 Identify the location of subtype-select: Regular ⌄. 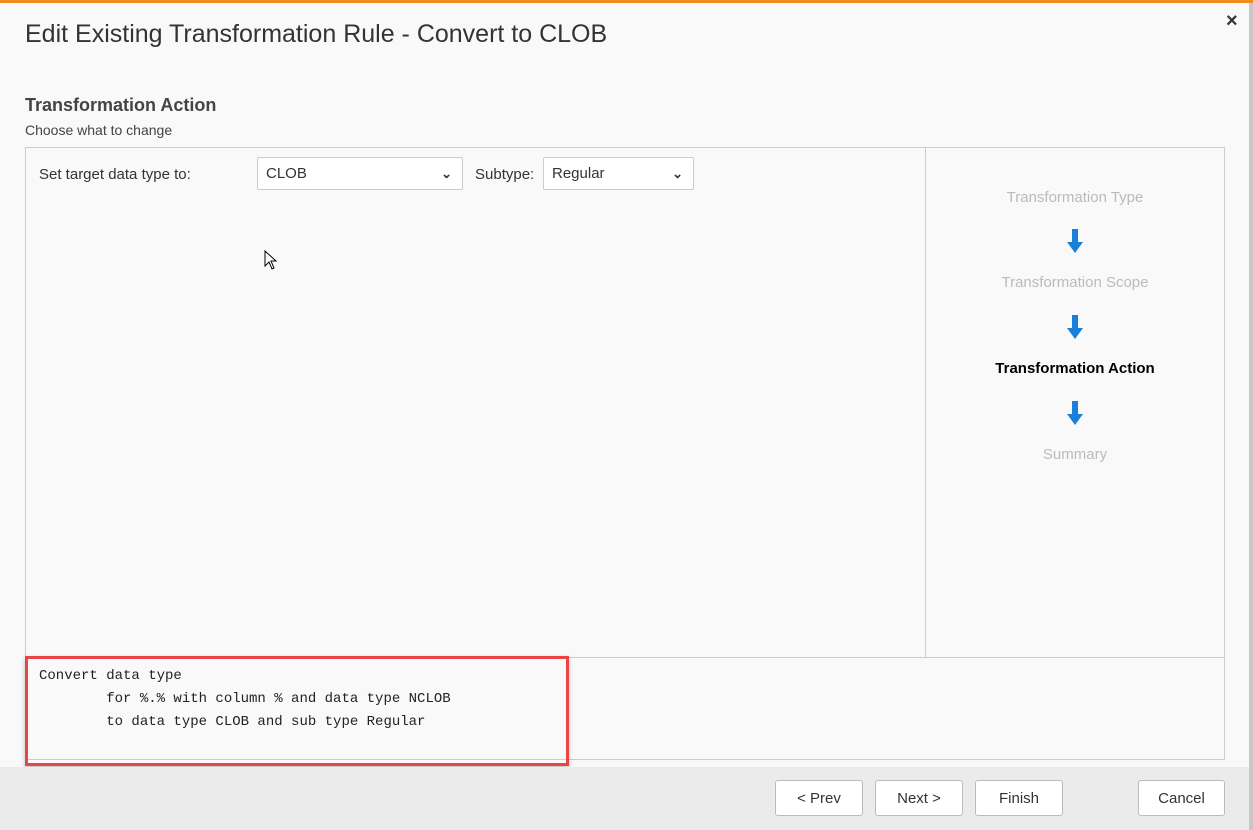
(618, 173).